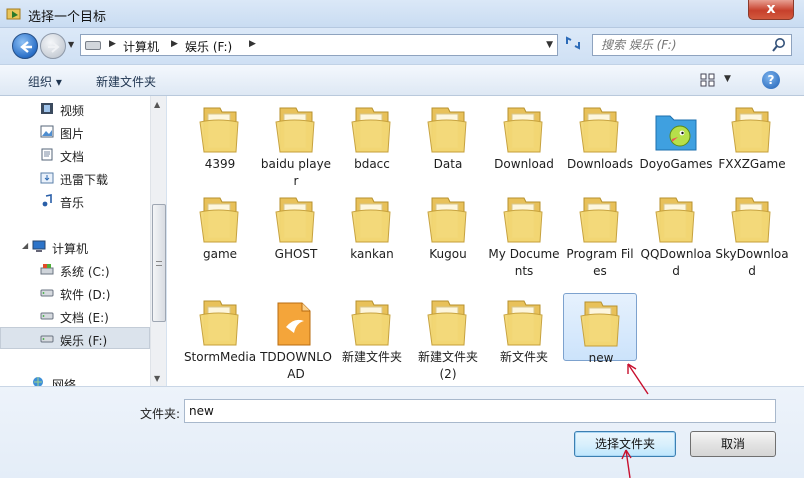 The height and width of the screenshot is (478, 804). What do you see at coordinates (600, 164) in the screenshot?
I see `folder-name: Downloads` at bounding box center [600, 164].